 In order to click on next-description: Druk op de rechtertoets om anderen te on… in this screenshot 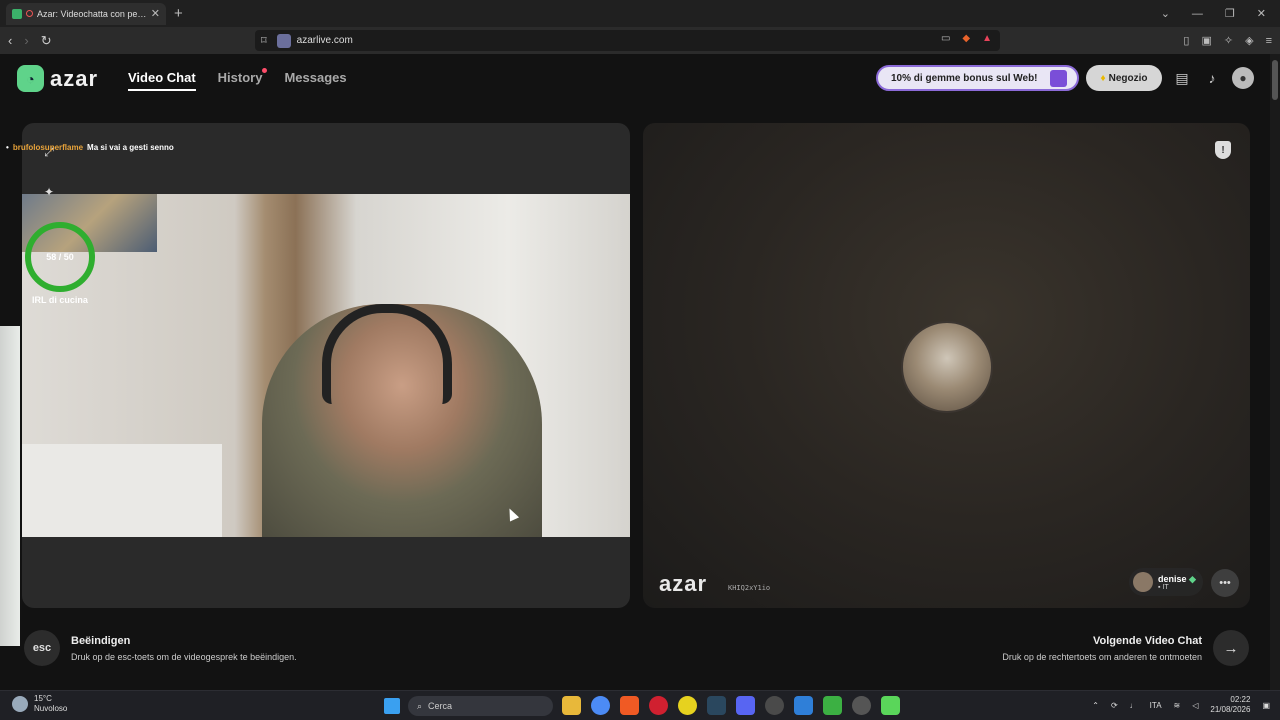, I will do `click(1102, 657)`.